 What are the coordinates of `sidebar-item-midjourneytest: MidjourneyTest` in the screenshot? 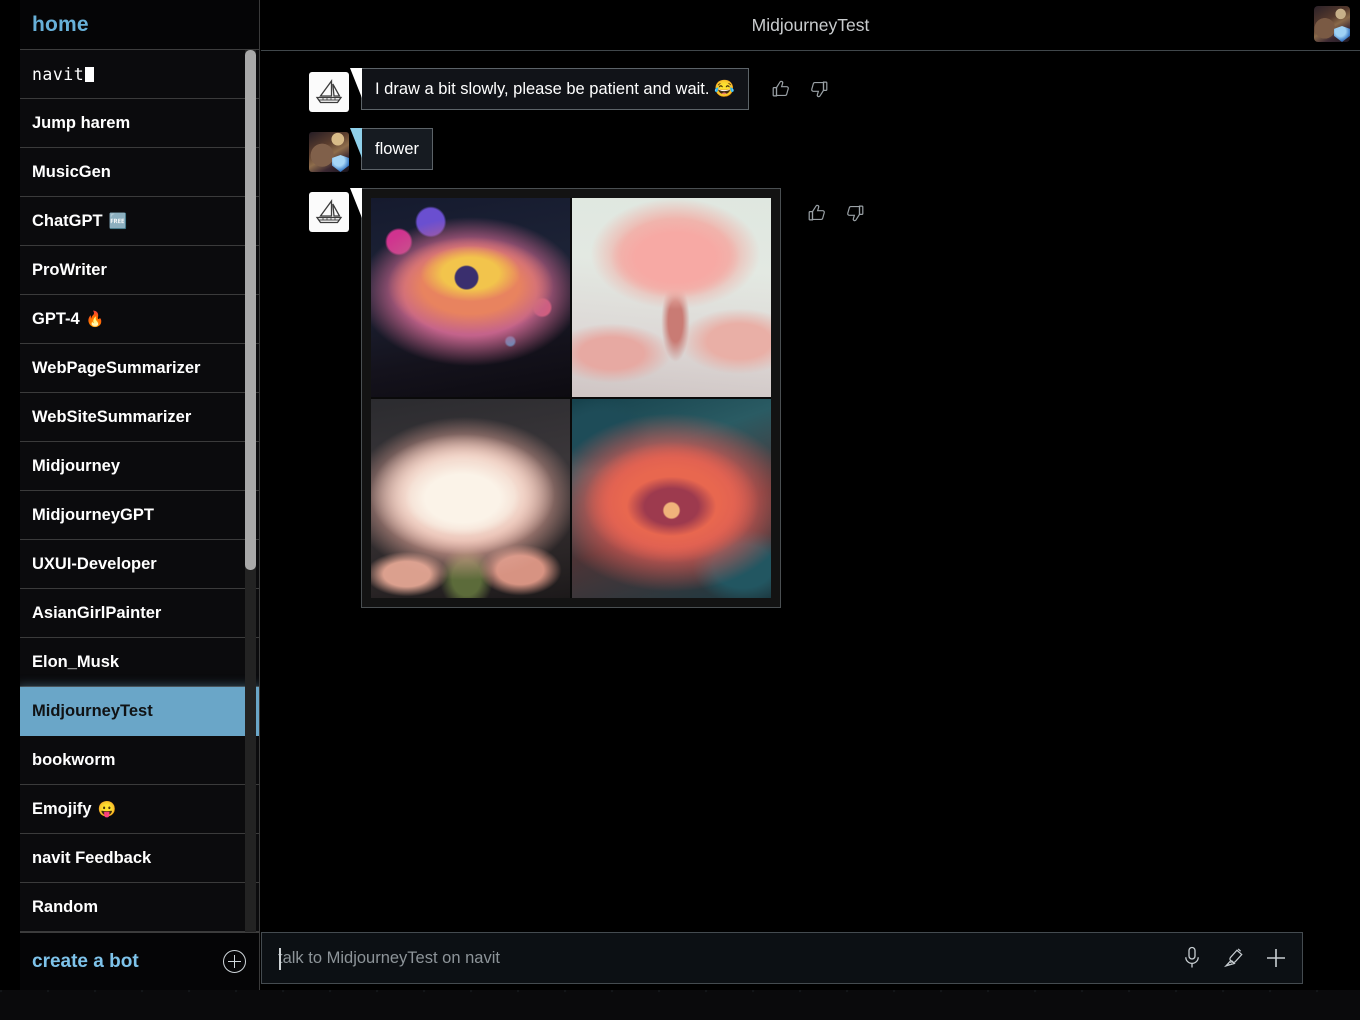 It's located at (139, 711).